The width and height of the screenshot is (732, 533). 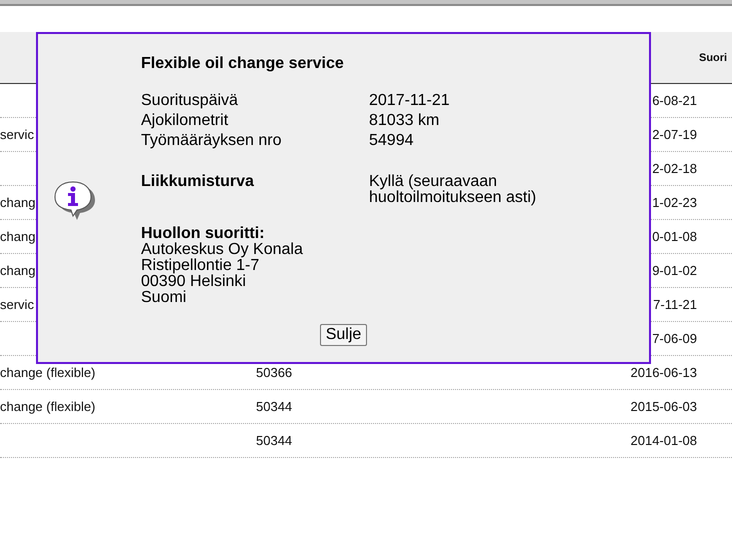 What do you see at coordinates (675, 304) in the screenshot?
I see `table-cell: 7-11-21` at bounding box center [675, 304].